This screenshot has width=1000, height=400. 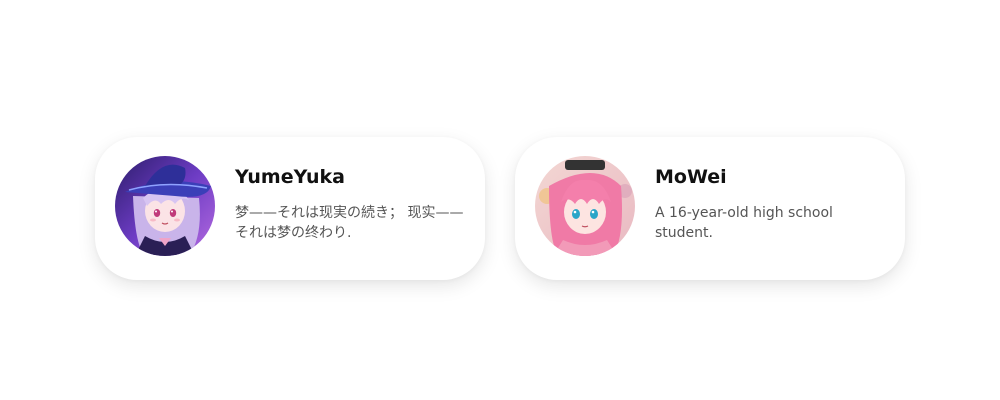 What do you see at coordinates (290, 177) in the screenshot?
I see `profile-name: YumeYuka` at bounding box center [290, 177].